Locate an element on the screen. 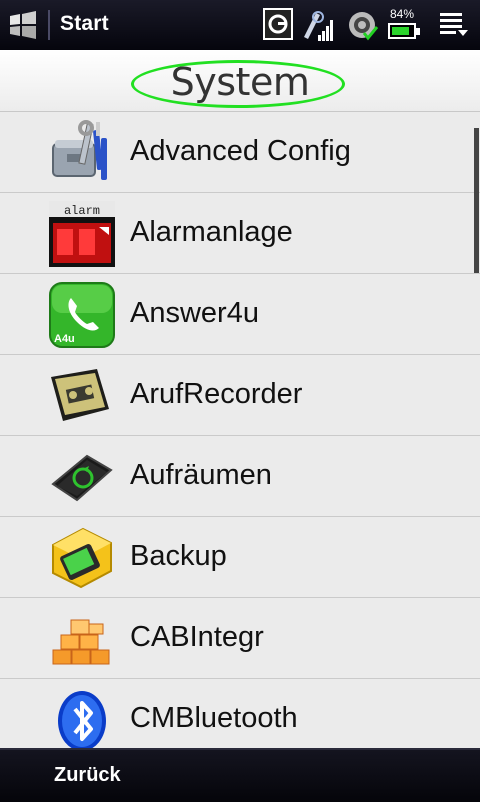 The height and width of the screenshot is (802, 480). list-item: alarm Alarmanlage is located at coordinates (240, 233).